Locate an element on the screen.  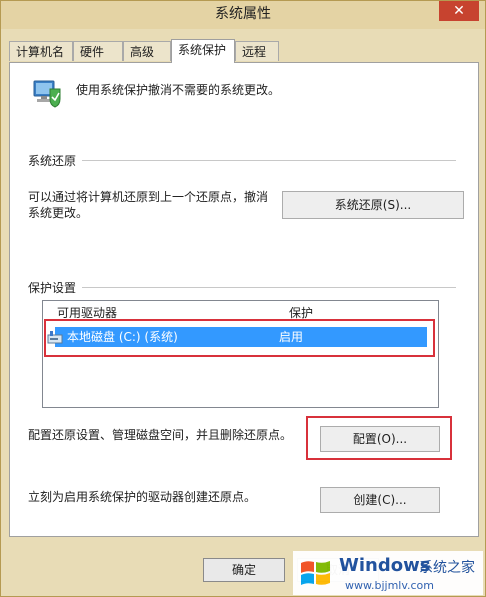
restore-description-line1: 可以通过将计算机还原到上一个还原点，撤消 is located at coordinates (148, 197).